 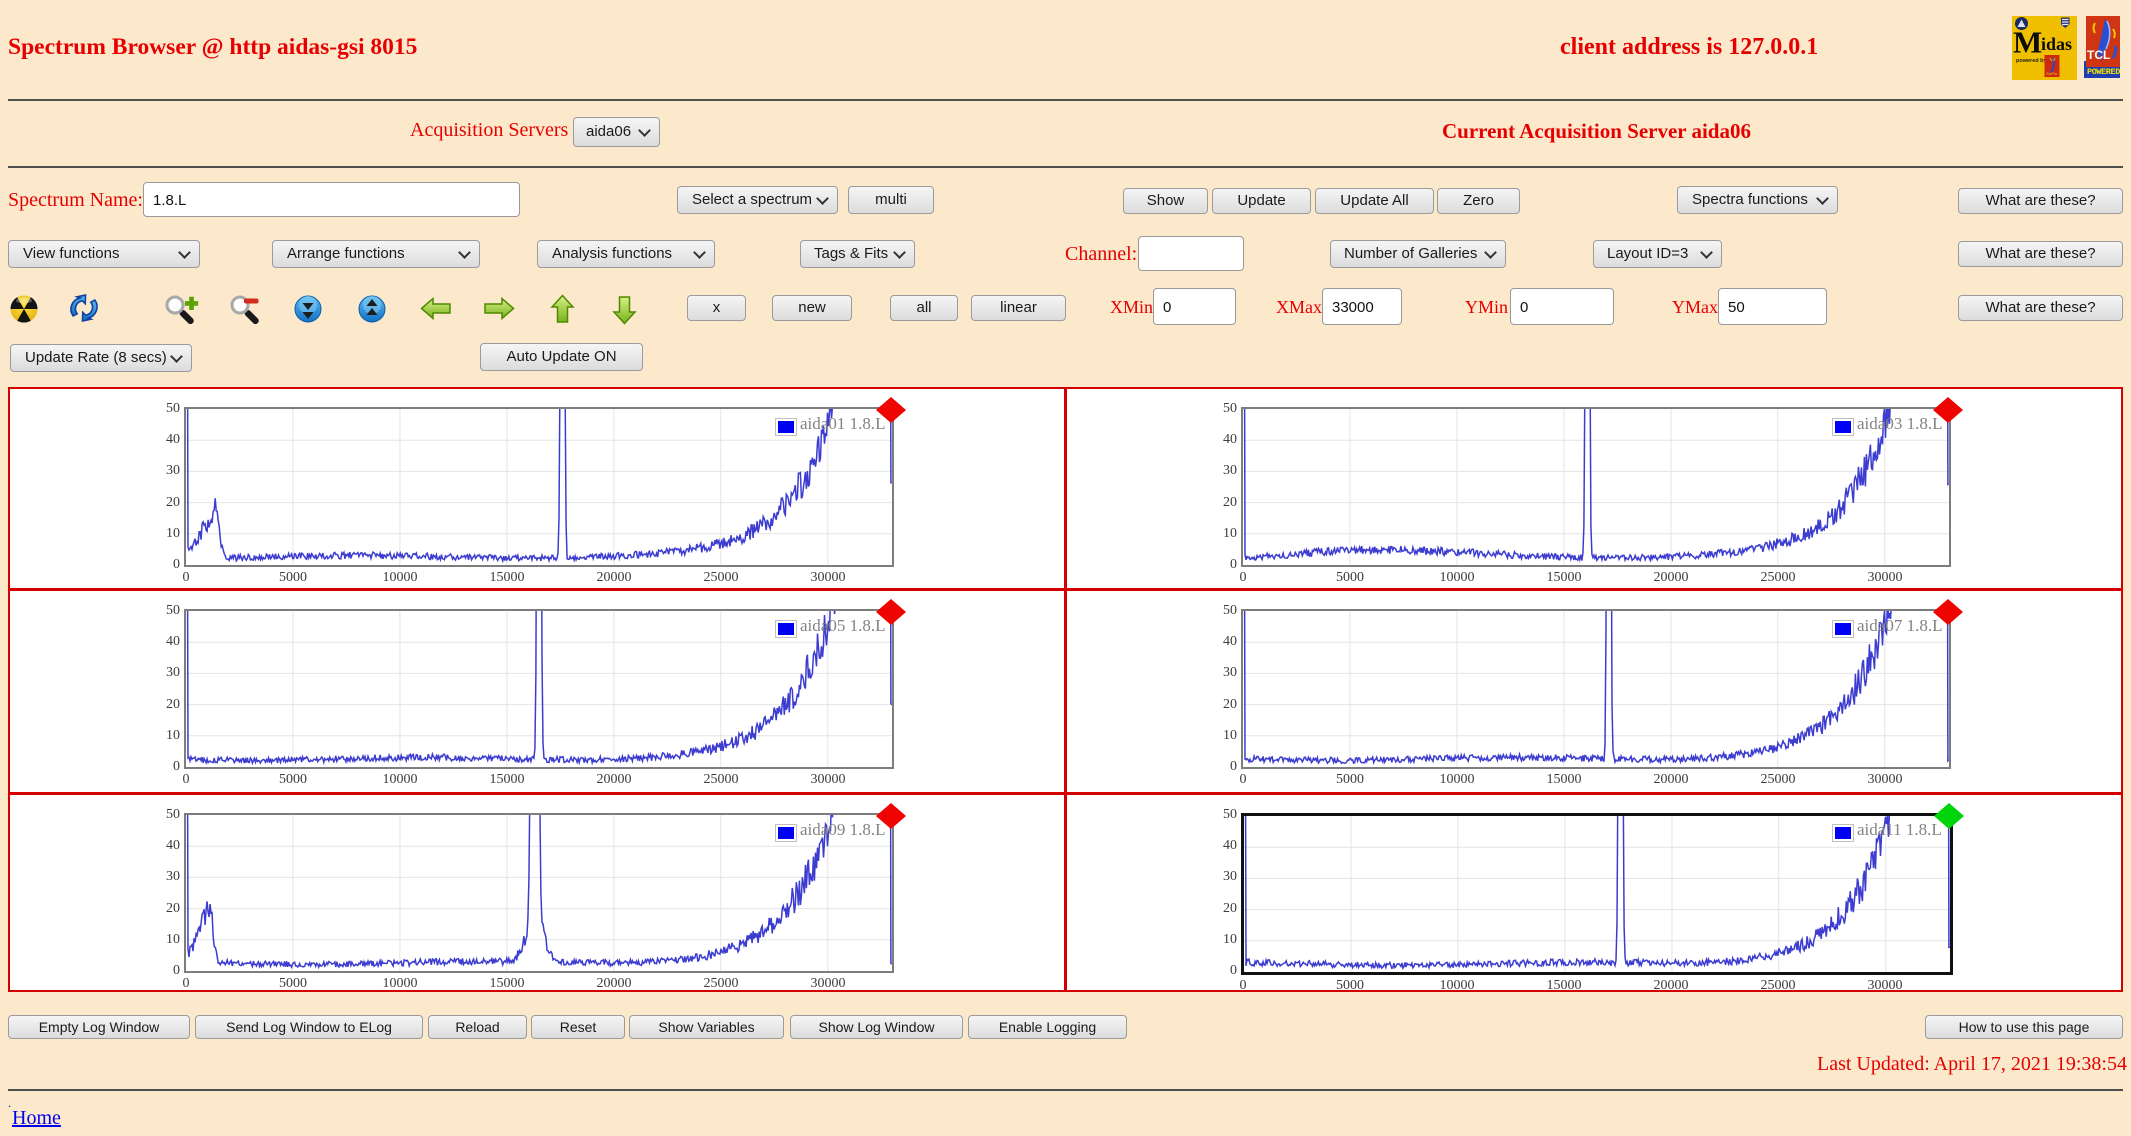 I want to click on svg-text: idas, so click(x=2056, y=44).